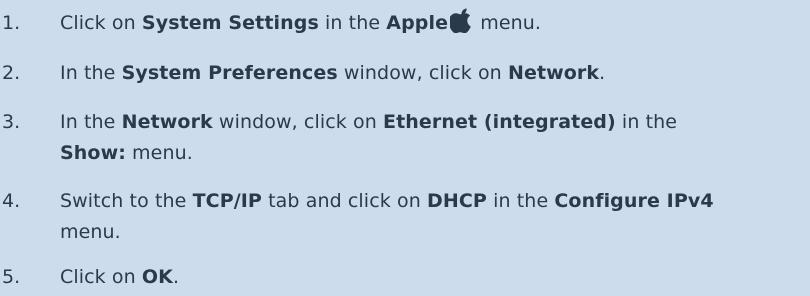 This screenshot has height=296, width=810. I want to click on step-keyword: TCP/IP, so click(227, 201).